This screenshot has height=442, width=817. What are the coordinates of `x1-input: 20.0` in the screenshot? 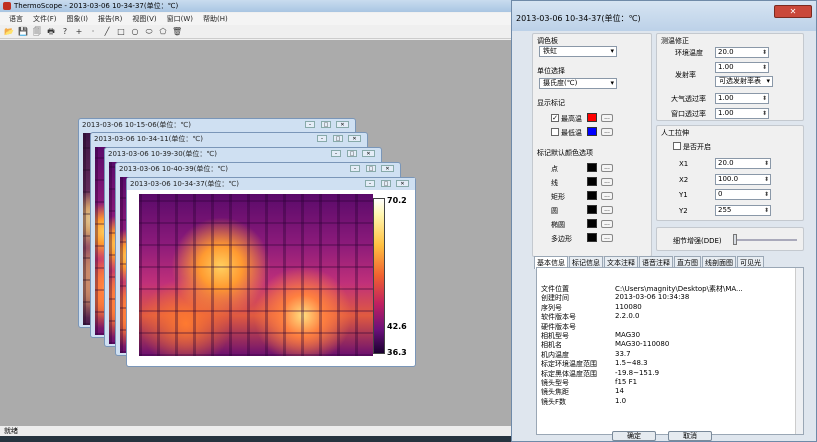 It's located at (743, 163).